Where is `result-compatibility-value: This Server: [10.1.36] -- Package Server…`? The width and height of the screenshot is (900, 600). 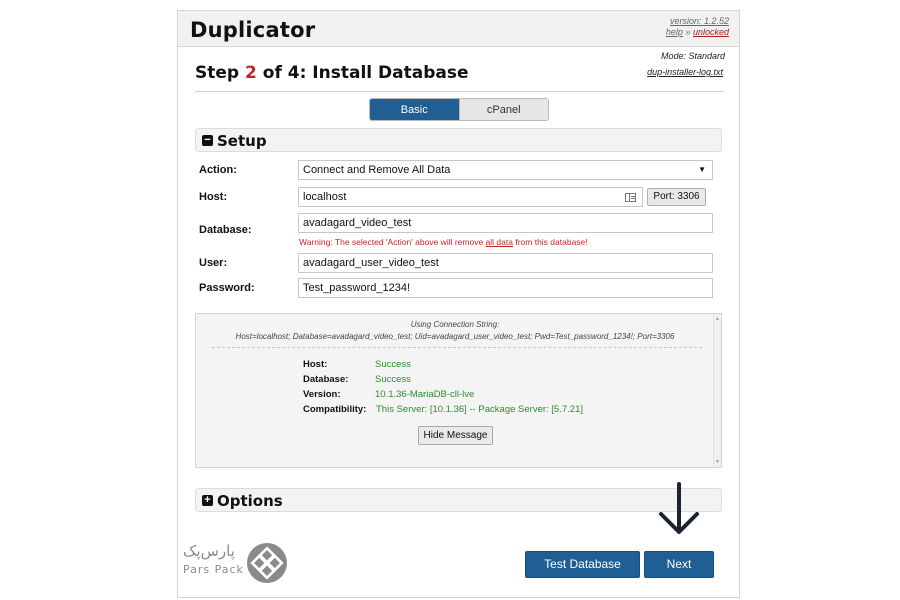 result-compatibility-value: This Server: [10.1.36] -- Package Server… is located at coordinates (479, 409).